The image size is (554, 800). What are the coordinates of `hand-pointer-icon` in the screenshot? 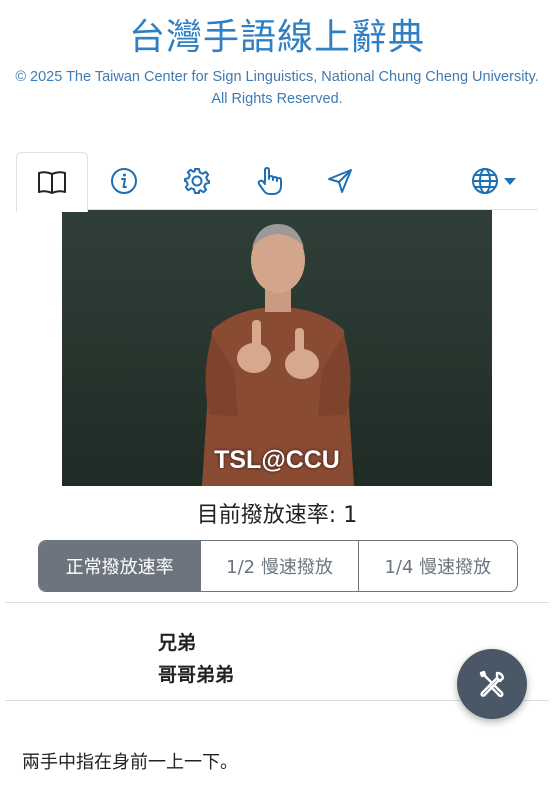 It's located at (269, 180).